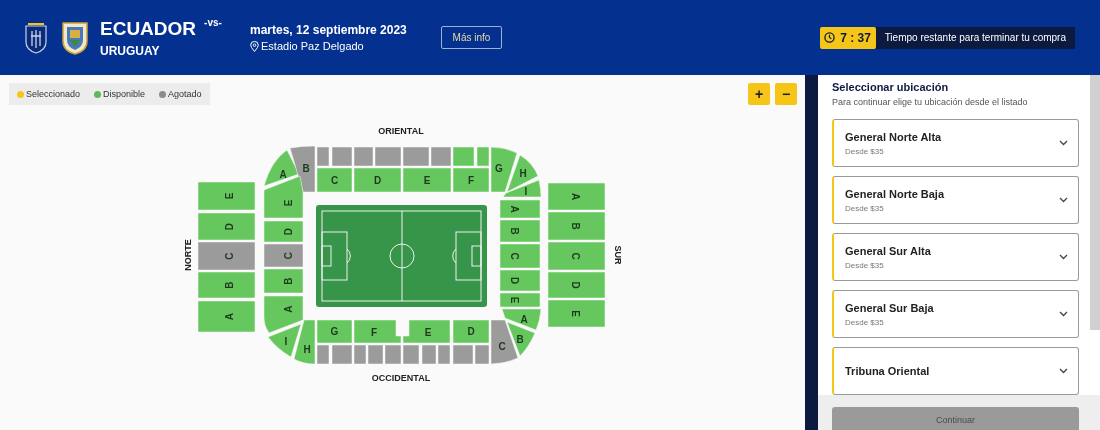 The width and height of the screenshot is (1100, 430). What do you see at coordinates (955, 314) in the screenshot?
I see `location-option: General Sur Baja Desde $35` at bounding box center [955, 314].